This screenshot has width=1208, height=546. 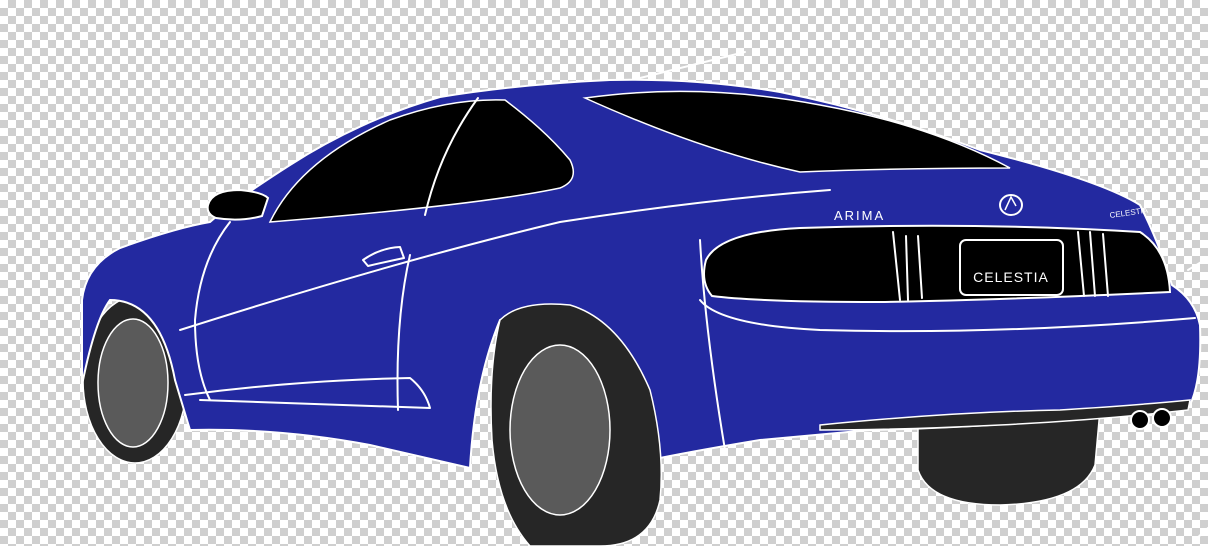 I want to click on badge-left: ARIMA, so click(x=859, y=215).